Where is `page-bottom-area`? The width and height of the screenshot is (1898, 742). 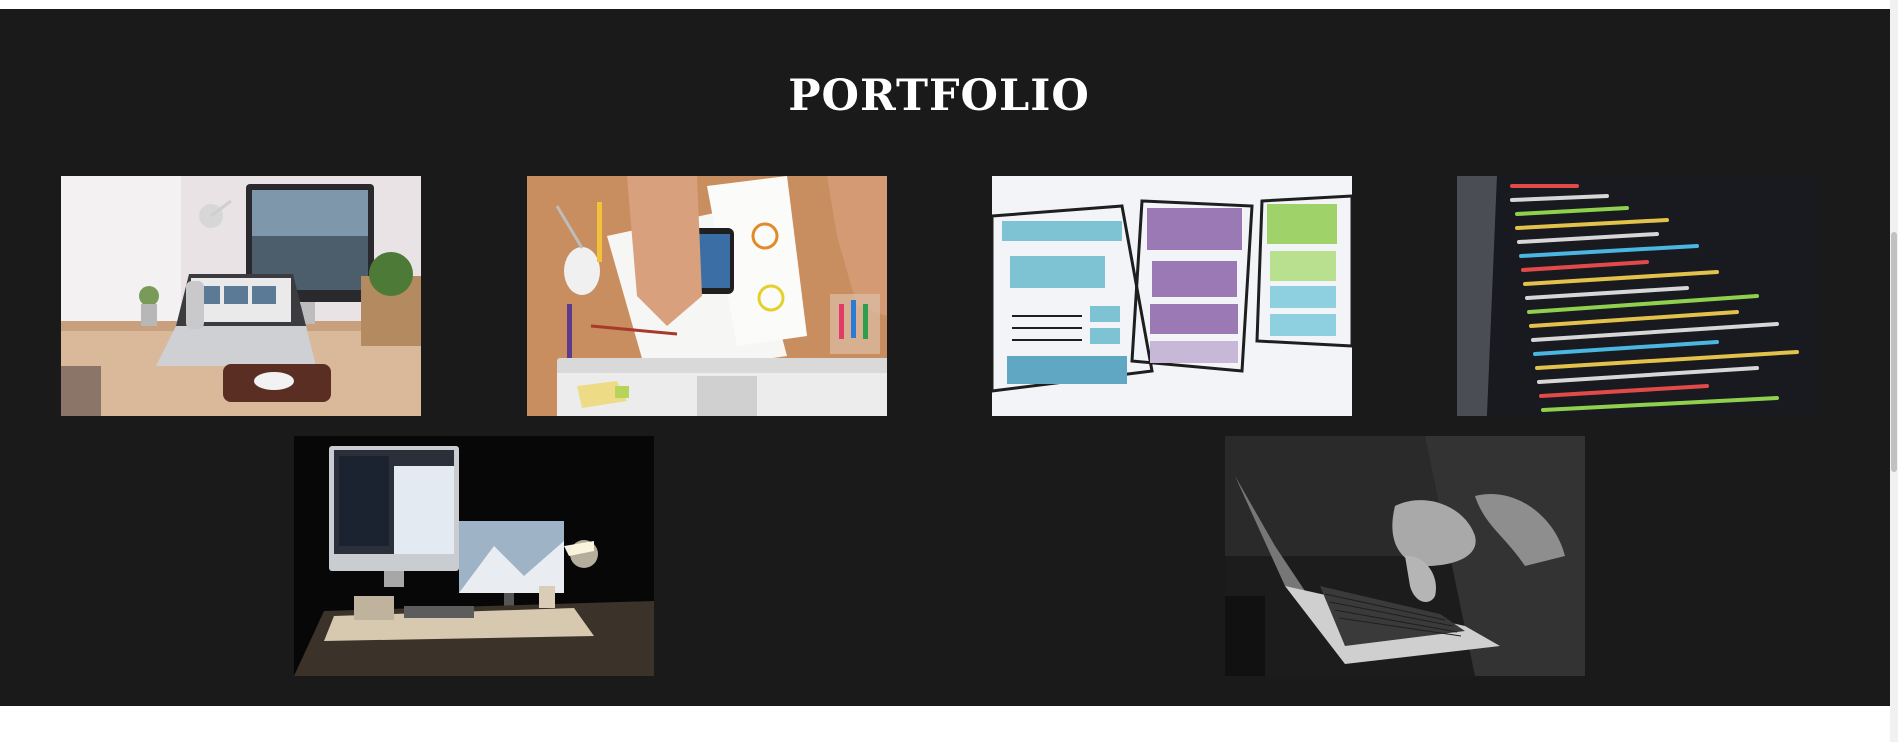 page-bottom-area is located at coordinates (945, 724).